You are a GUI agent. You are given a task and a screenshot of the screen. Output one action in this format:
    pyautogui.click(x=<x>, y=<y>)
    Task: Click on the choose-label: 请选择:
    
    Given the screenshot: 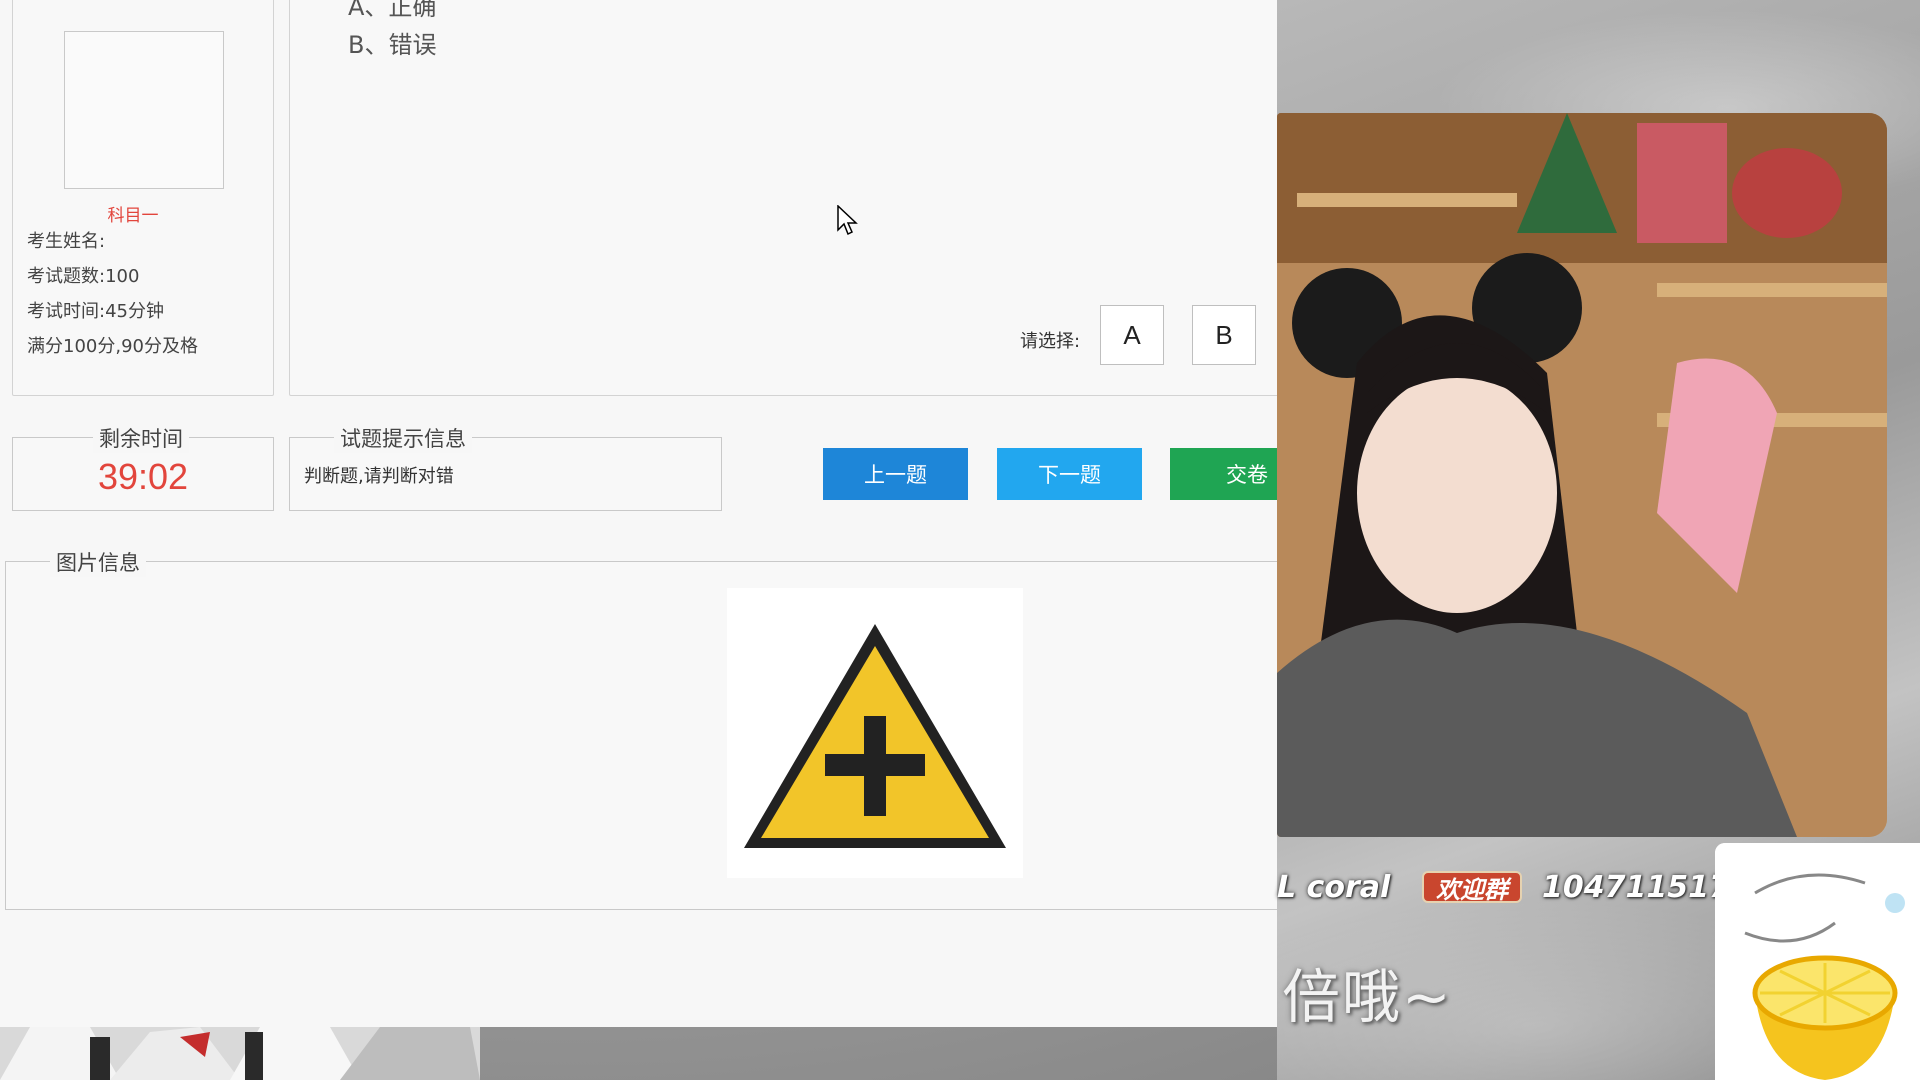 What is the action you would take?
    pyautogui.click(x=1050, y=341)
    